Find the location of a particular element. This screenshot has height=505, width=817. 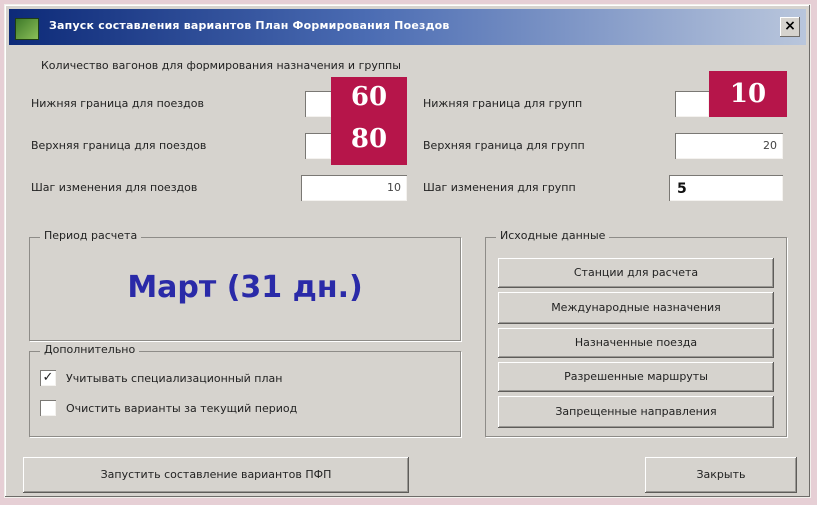

groups-step-label: Шаг изменения для групп is located at coordinates (499, 187).